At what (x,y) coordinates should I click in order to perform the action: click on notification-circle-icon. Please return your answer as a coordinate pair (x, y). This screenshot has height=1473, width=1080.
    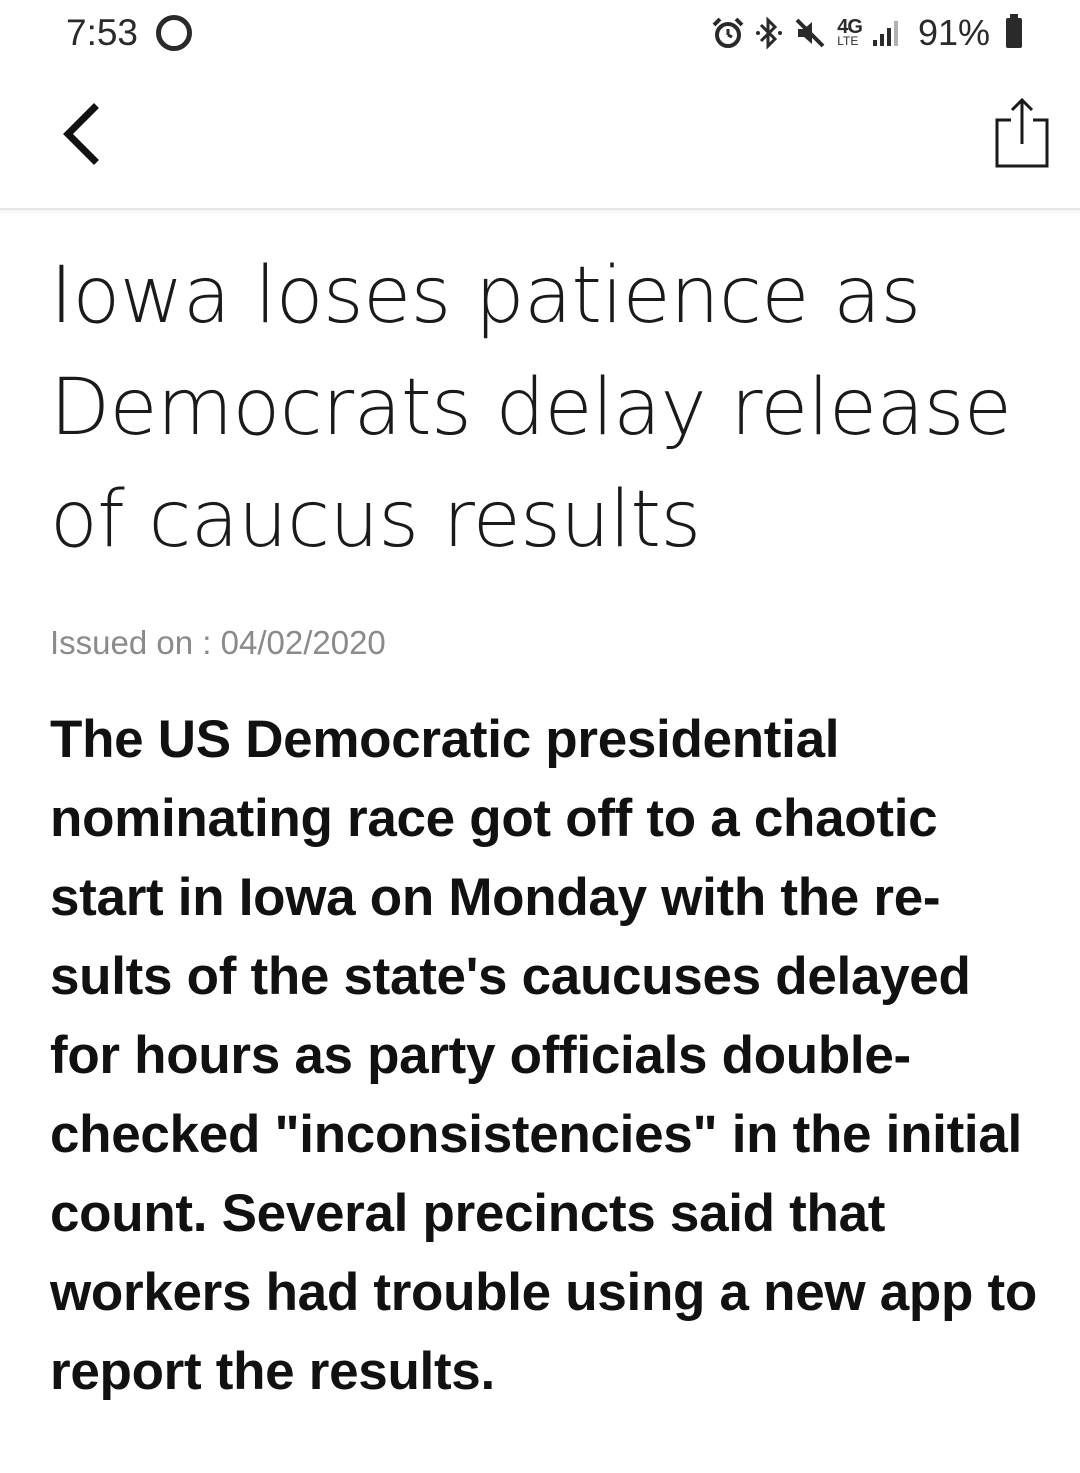
    Looking at the image, I should click on (174, 33).